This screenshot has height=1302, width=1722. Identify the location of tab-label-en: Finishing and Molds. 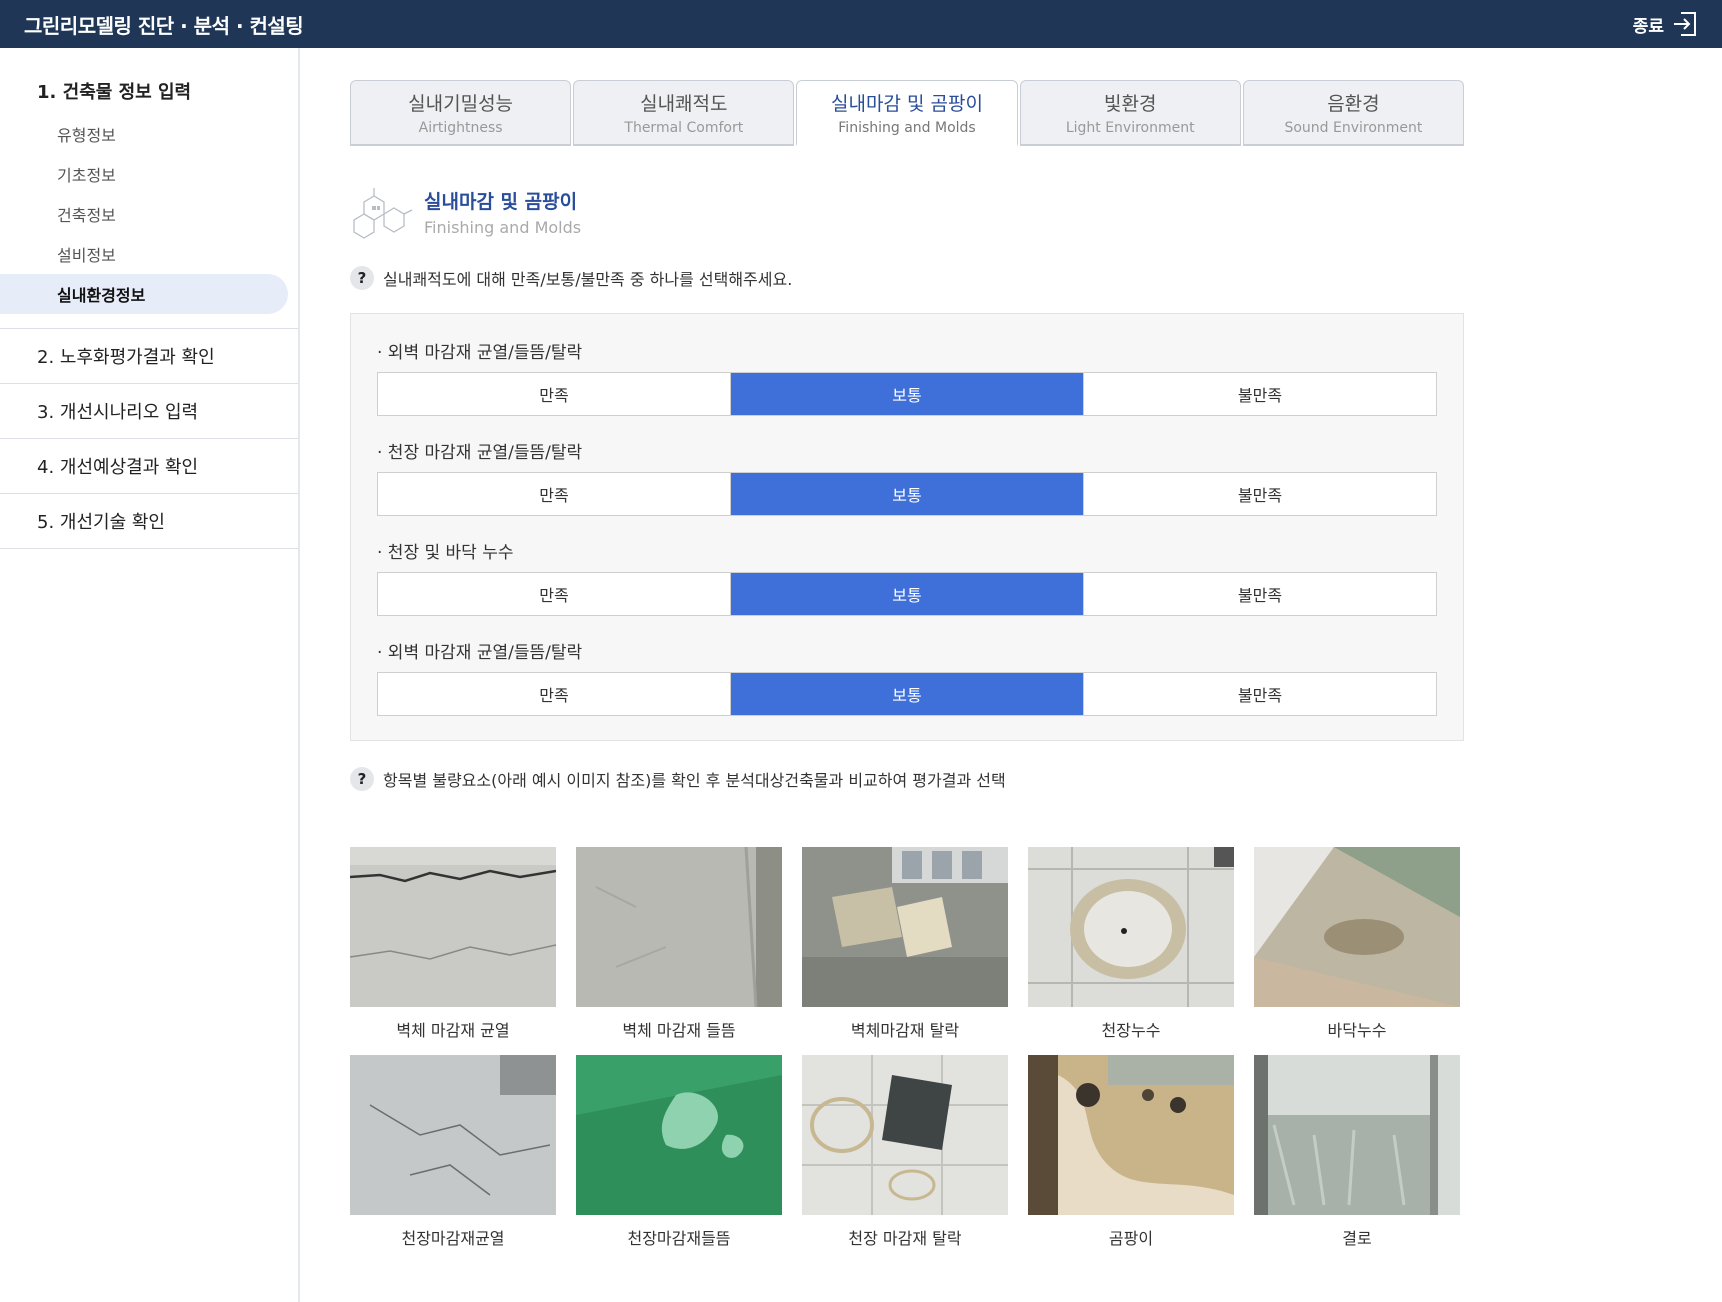
(907, 128).